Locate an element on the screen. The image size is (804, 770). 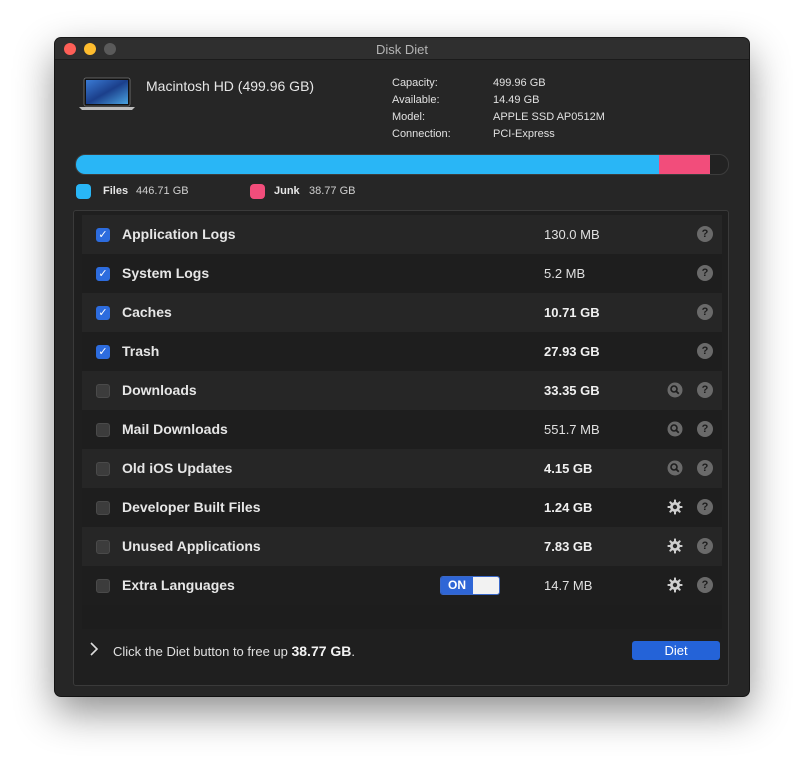
item-label: Developer Built Files is located at coordinates (191, 507).